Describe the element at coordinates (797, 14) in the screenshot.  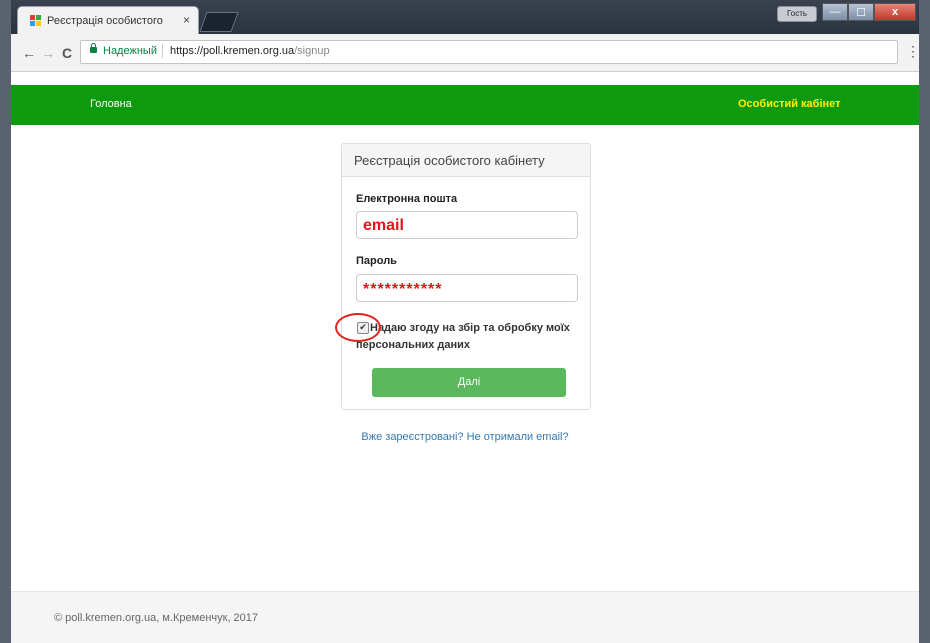
I see `guest-profile-button: Гость` at that location.